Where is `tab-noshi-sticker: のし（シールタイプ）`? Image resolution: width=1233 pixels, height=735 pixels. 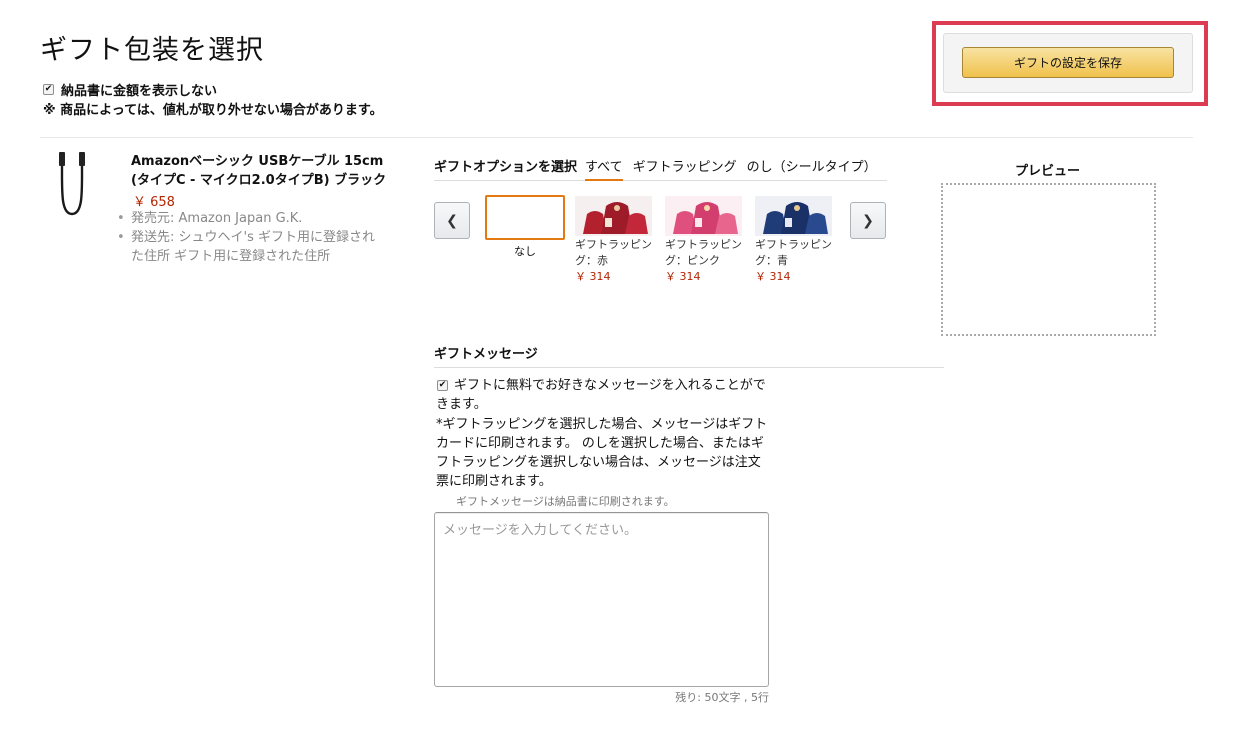 tab-noshi-sticker: のし（シールタイプ） is located at coordinates (812, 167).